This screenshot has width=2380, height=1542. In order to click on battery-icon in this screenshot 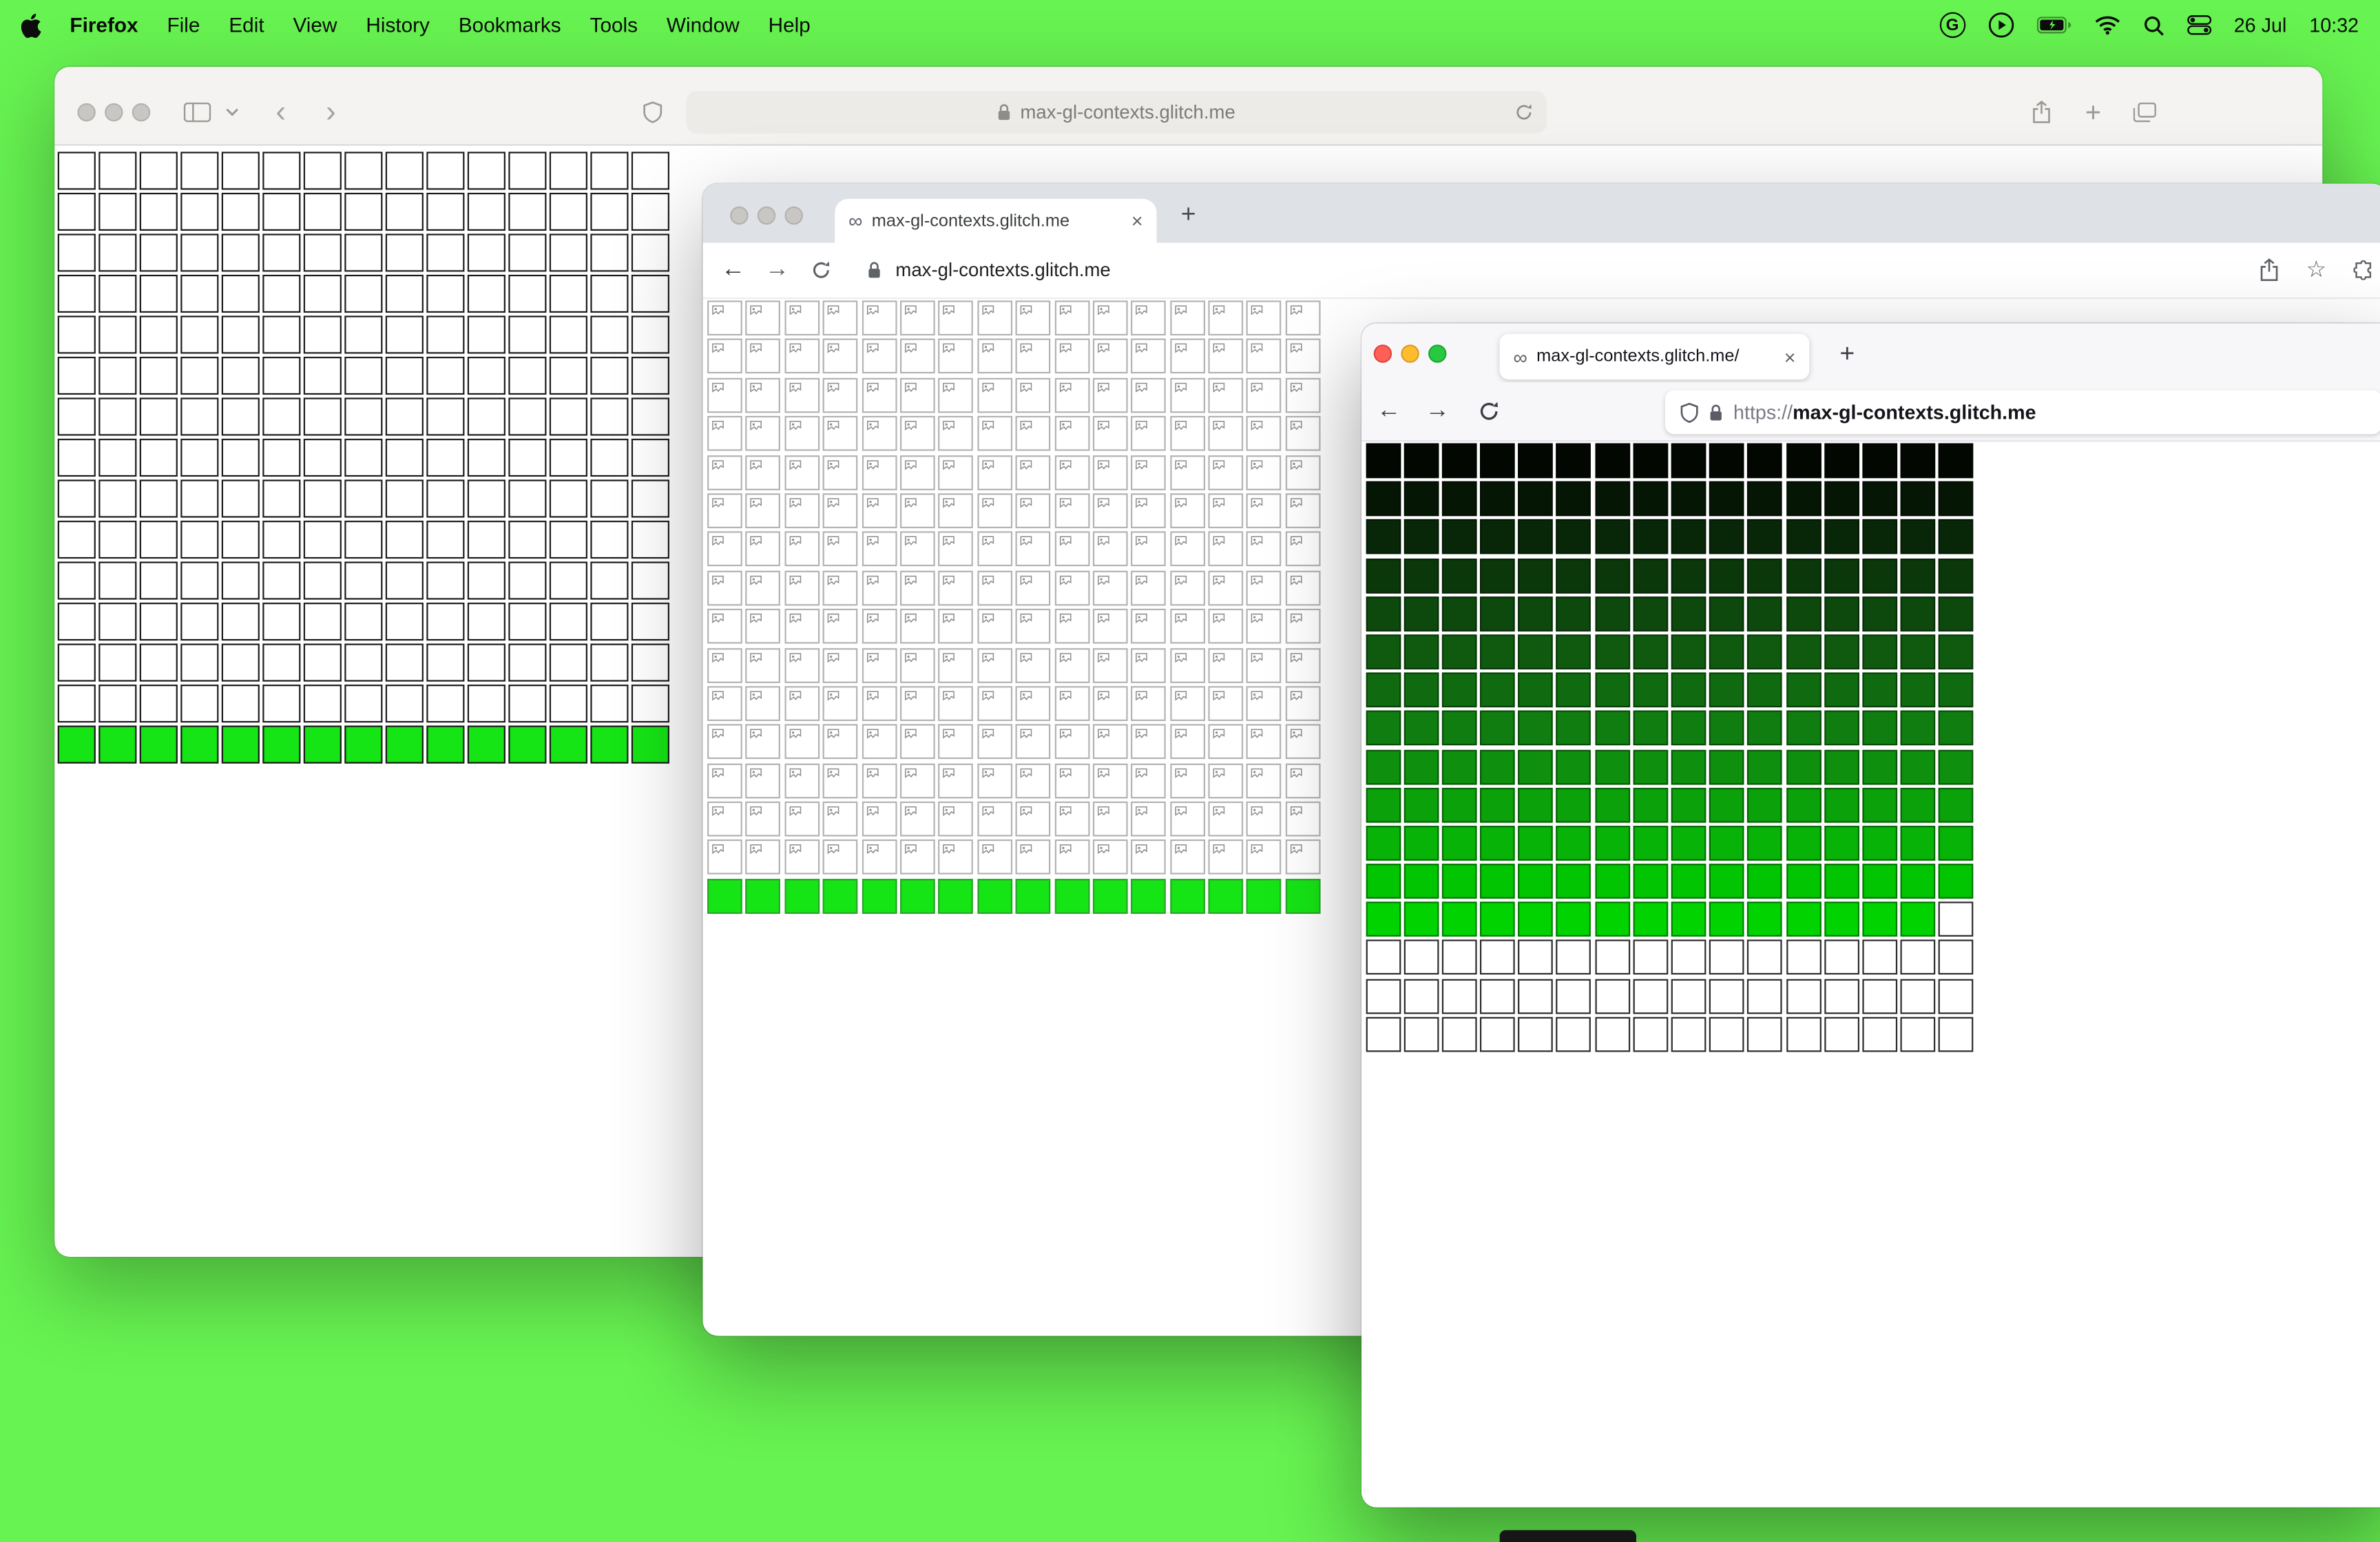, I will do `click(2053, 25)`.